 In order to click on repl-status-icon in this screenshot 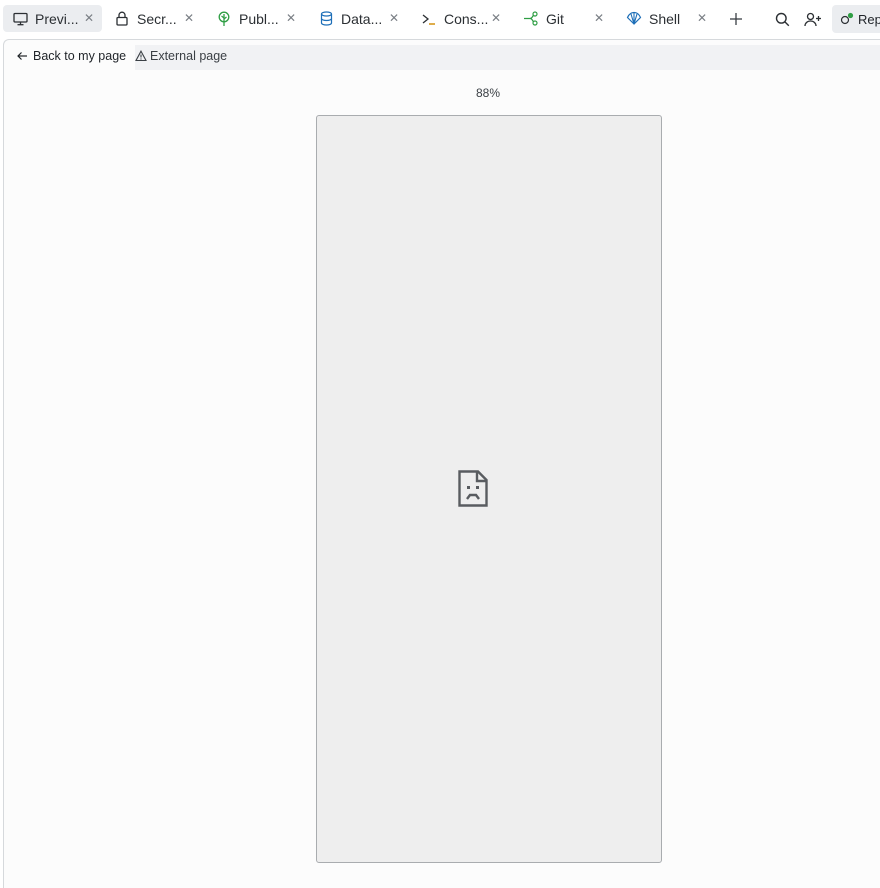, I will do `click(847, 19)`.